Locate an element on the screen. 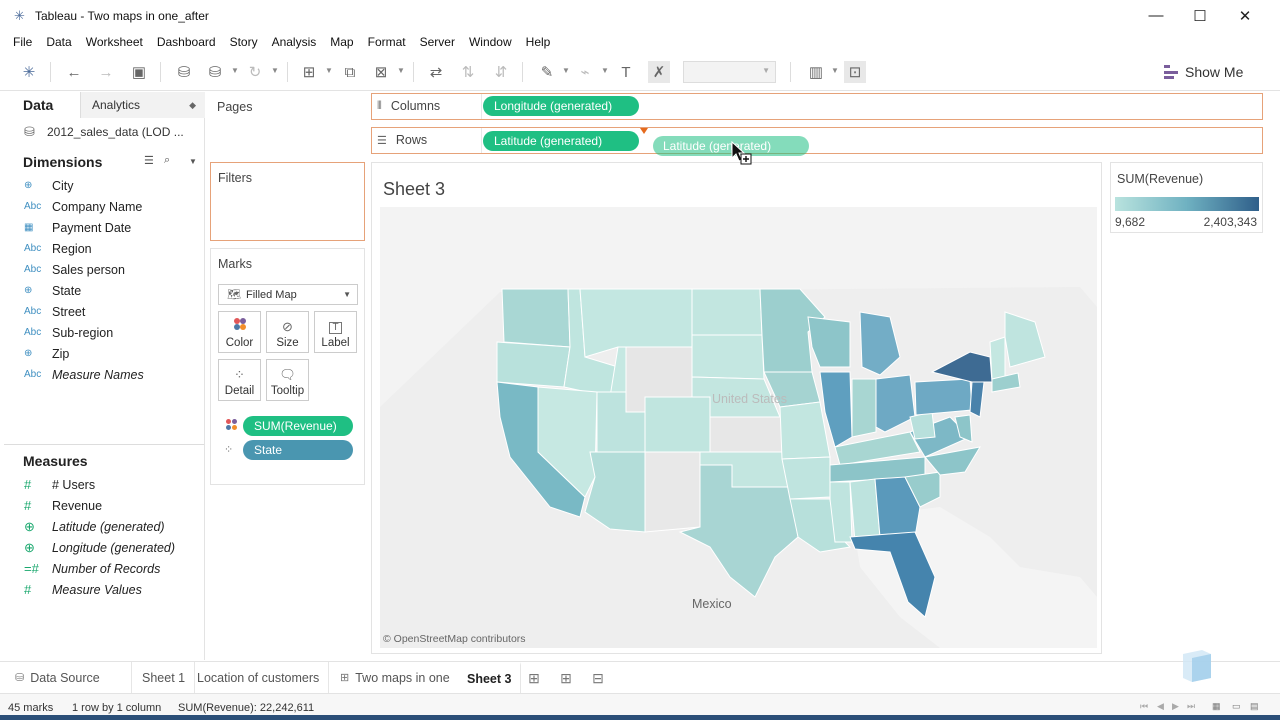 The width and height of the screenshot is (1280, 720). fit-view-icon: ▥ is located at coordinates (816, 72).